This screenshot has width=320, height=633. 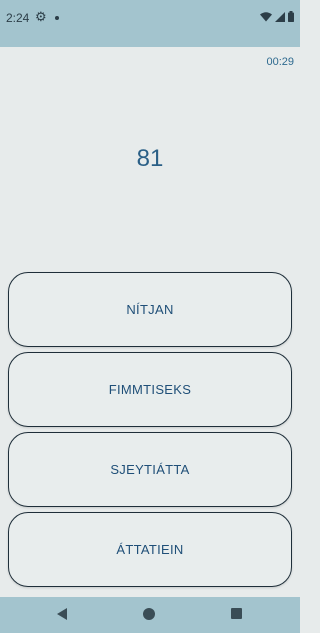 What do you see at coordinates (236, 613) in the screenshot?
I see `recents-icon` at bounding box center [236, 613].